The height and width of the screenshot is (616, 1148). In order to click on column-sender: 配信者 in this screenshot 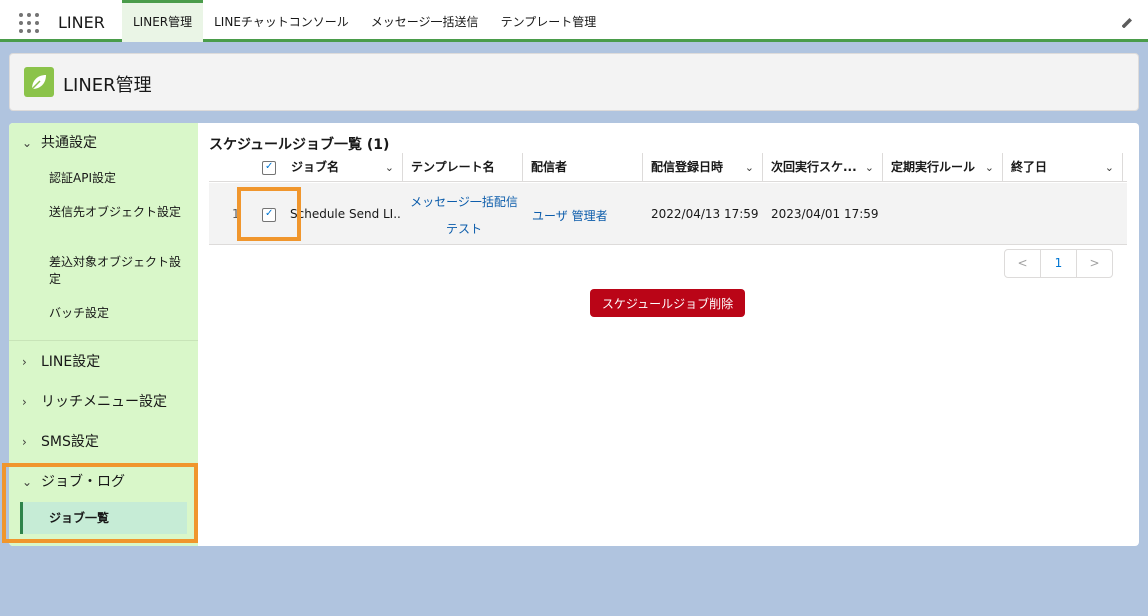, I will do `click(583, 167)`.